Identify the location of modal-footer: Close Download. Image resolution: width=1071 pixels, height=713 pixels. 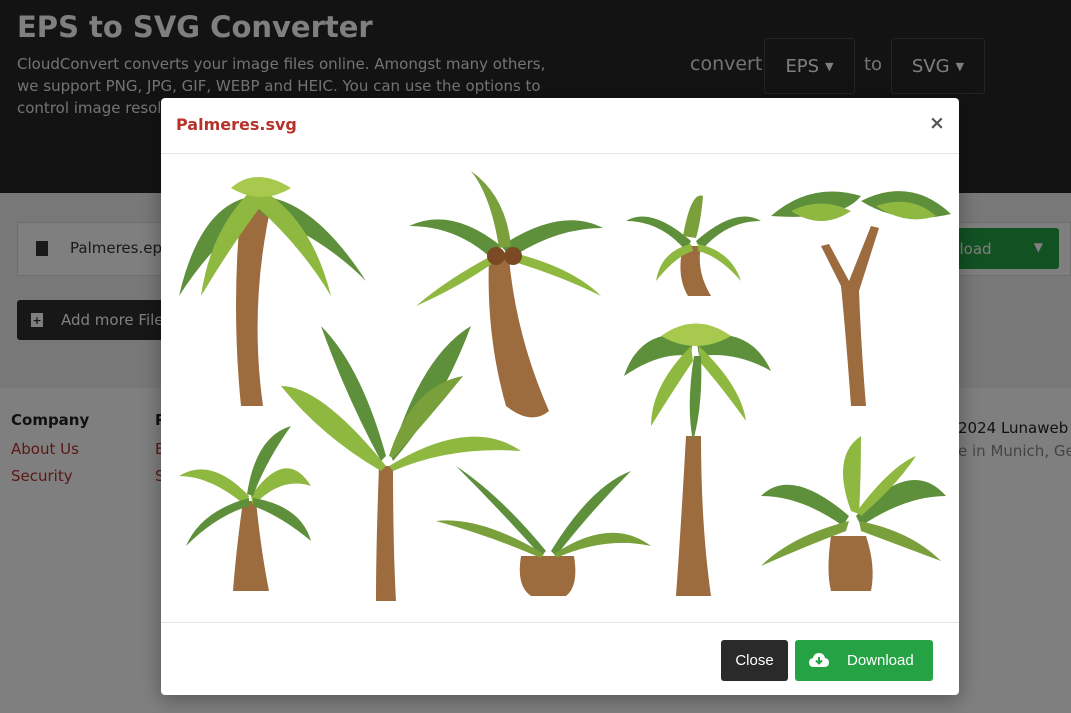
(560, 658).